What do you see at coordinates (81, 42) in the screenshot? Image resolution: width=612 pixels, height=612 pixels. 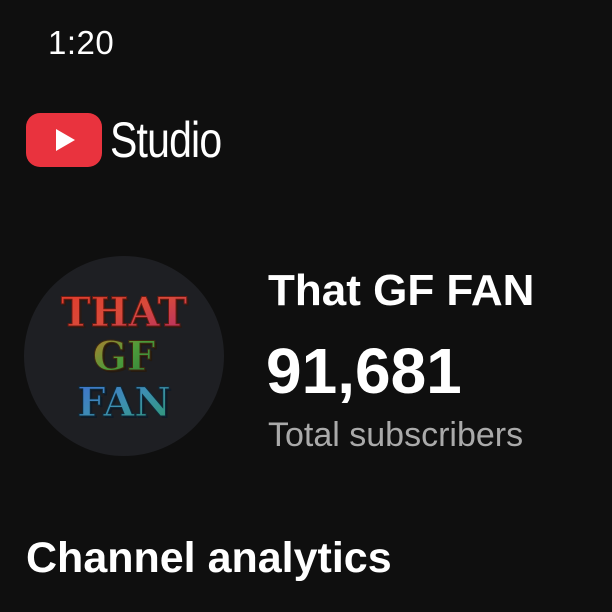 I see `status-time: 1:20` at bounding box center [81, 42].